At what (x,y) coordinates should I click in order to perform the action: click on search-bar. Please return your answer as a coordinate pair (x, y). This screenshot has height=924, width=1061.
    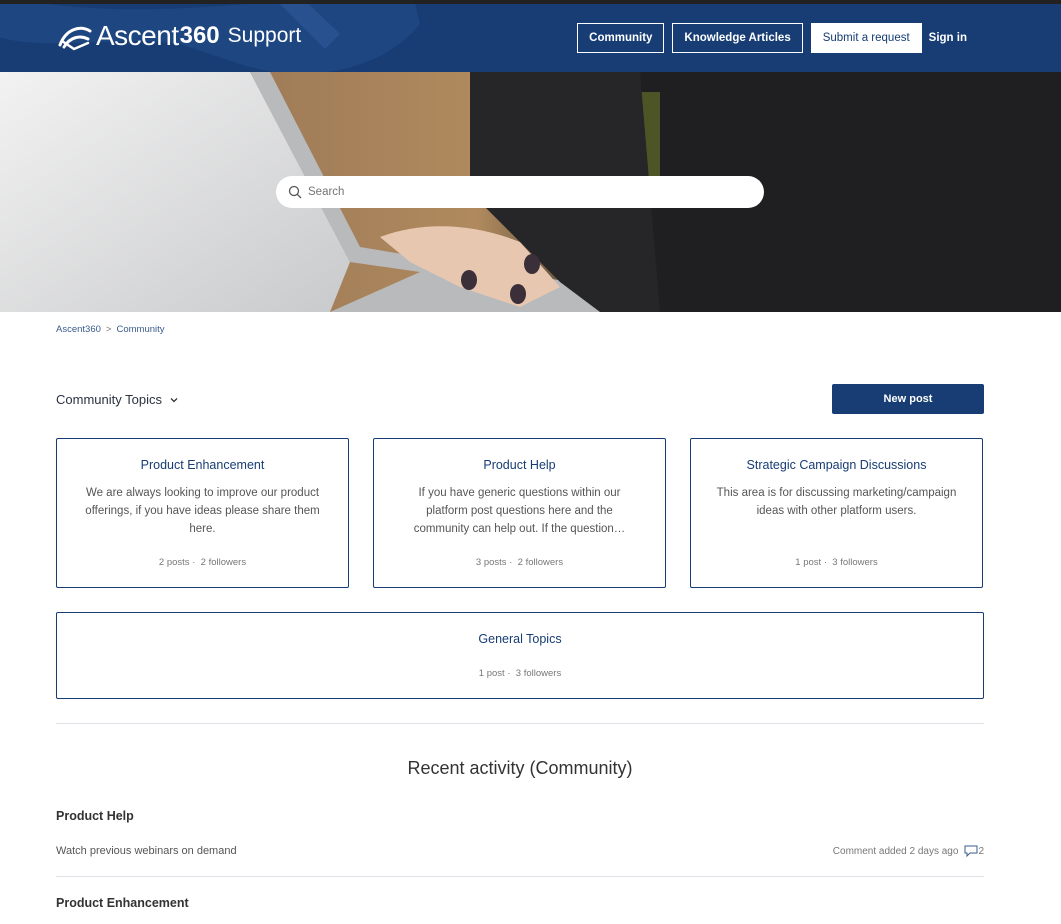
    Looking at the image, I should click on (520, 192).